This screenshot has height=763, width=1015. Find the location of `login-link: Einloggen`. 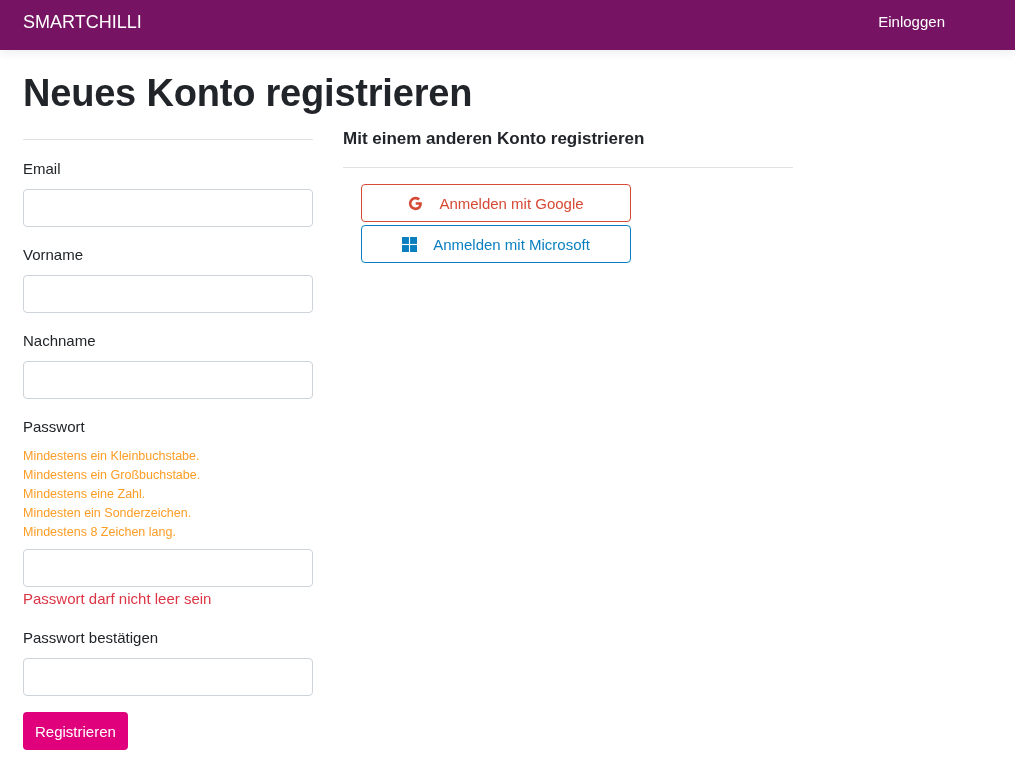

login-link: Einloggen is located at coordinates (911, 22).